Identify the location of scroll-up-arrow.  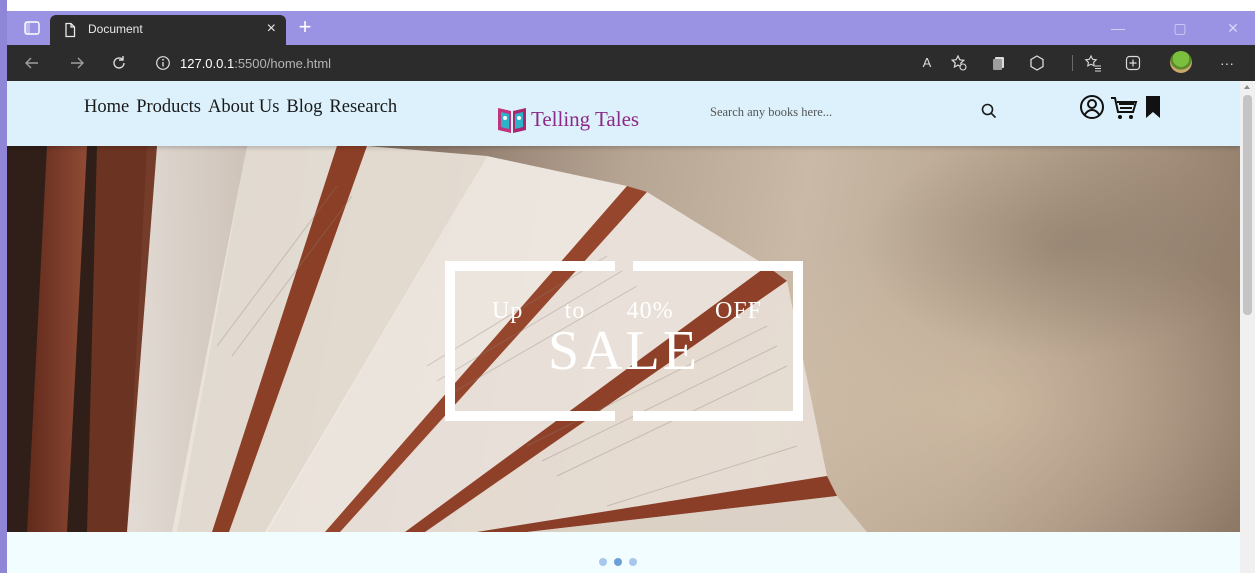
(1247, 87).